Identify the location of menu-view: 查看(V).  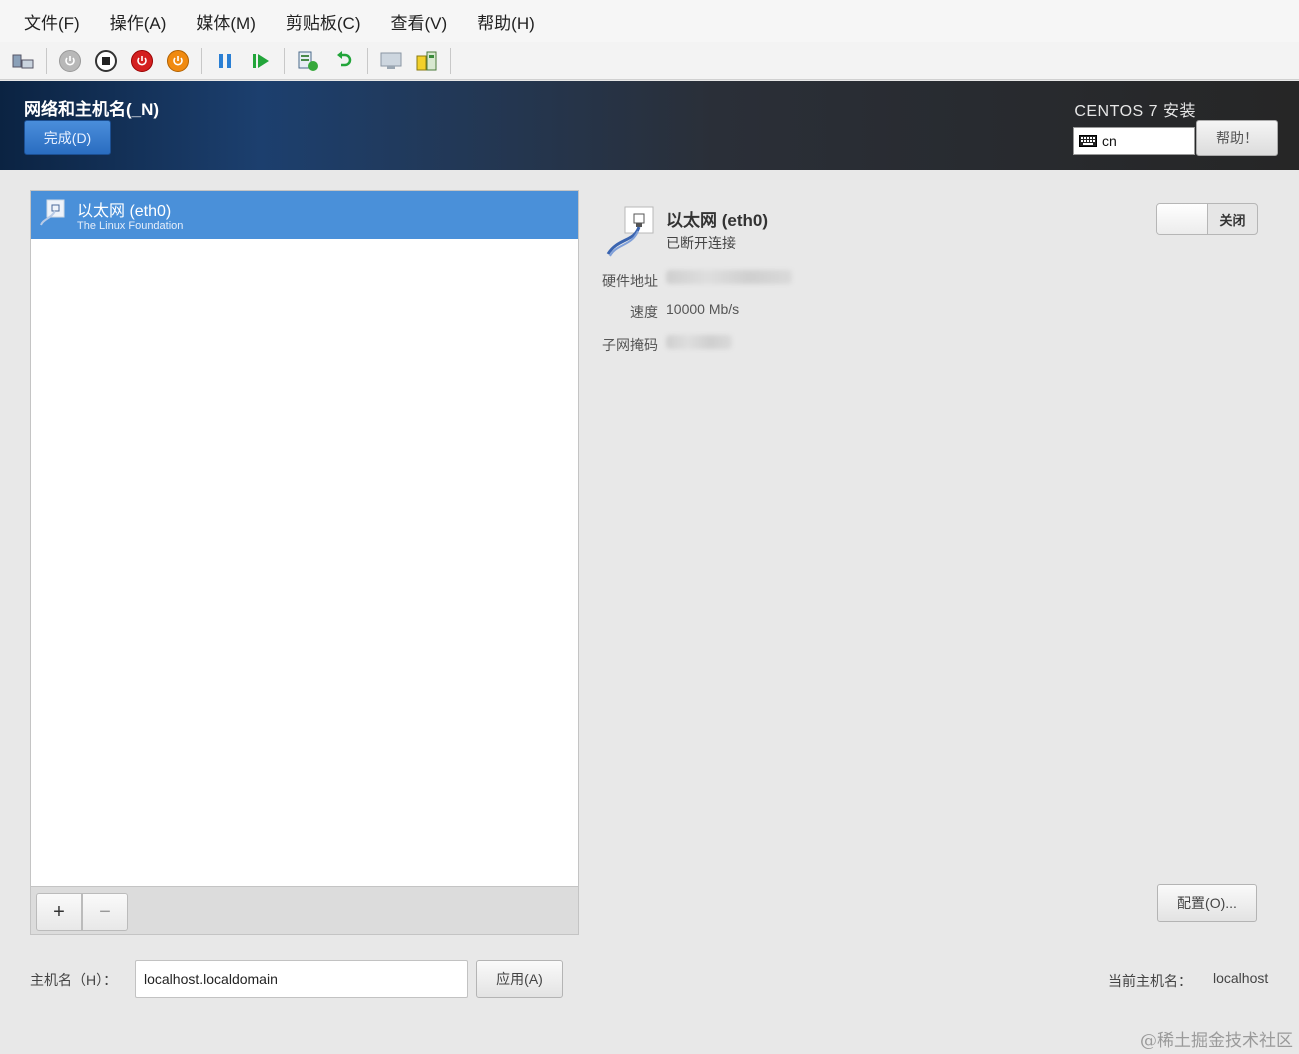
(418, 21).